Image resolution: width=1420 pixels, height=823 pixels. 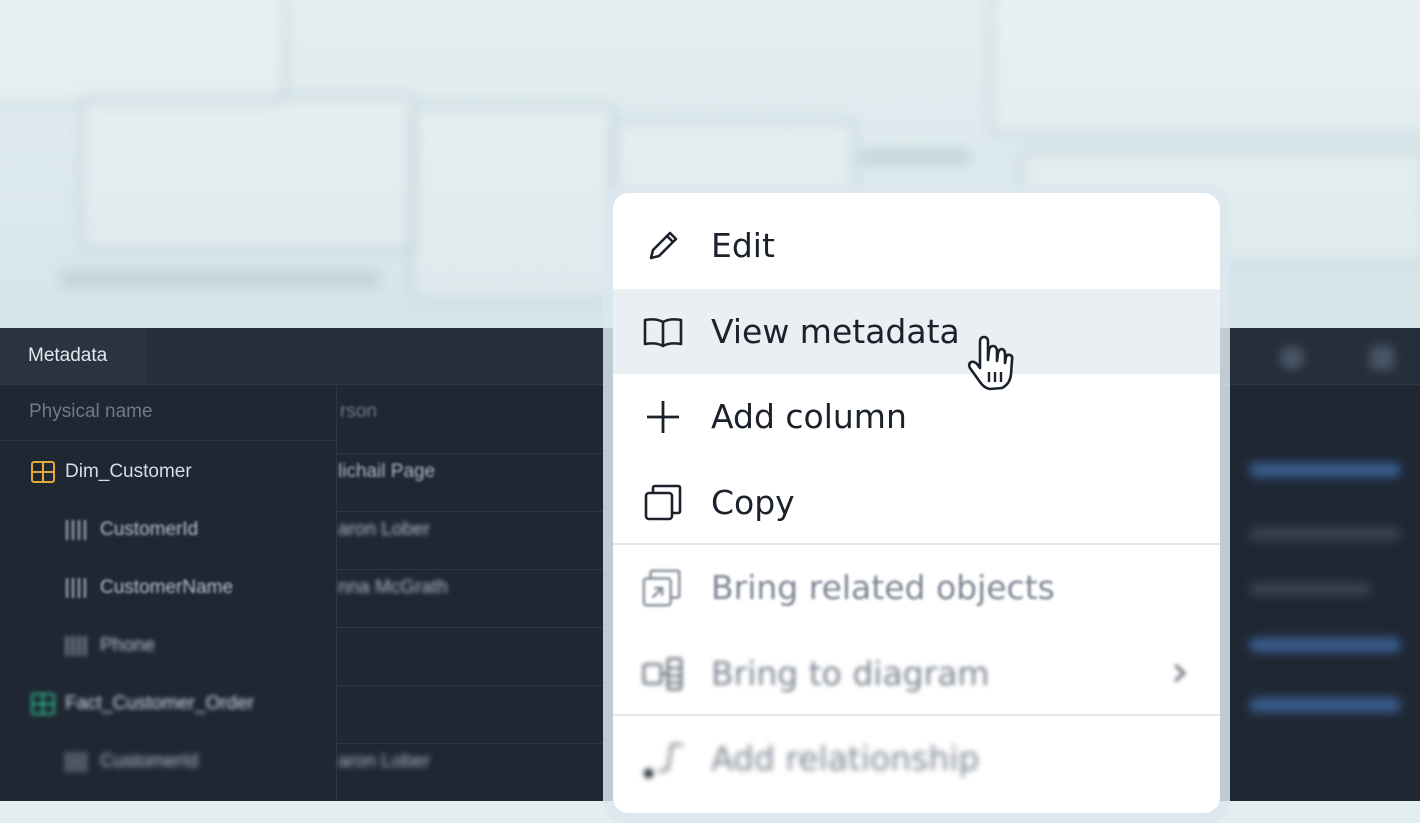 I want to click on menu-item-copy: Copy, so click(x=916, y=502).